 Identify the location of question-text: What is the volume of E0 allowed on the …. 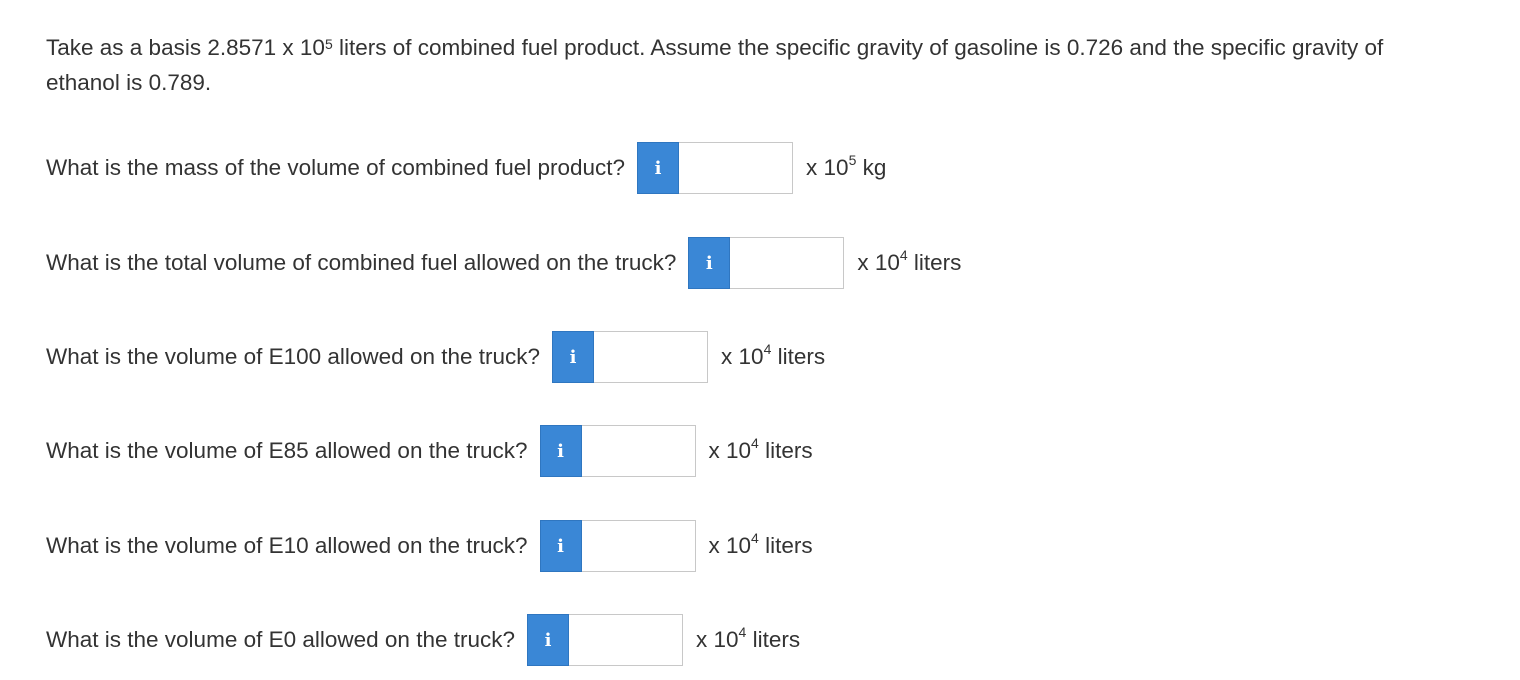
(280, 639).